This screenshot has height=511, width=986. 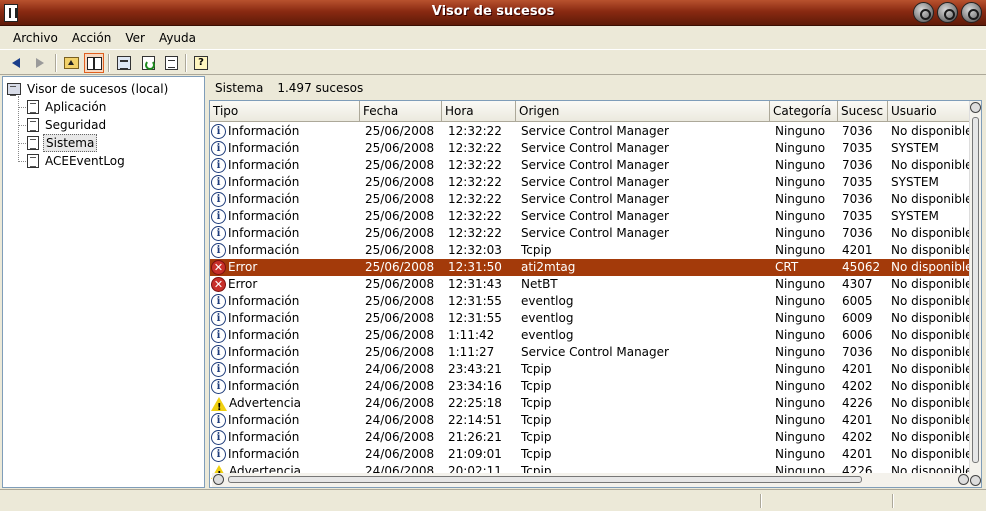 I want to click on cell-hora: 22:14:51, so click(x=475, y=420).